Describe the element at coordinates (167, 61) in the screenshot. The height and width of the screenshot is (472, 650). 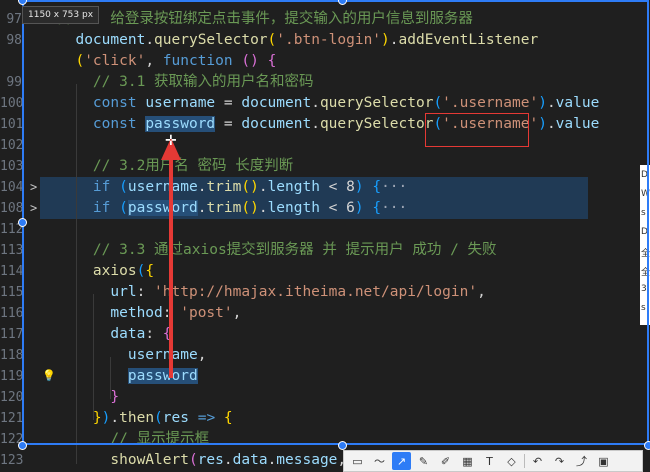
I see `code-text: ('click', function () {` at that location.